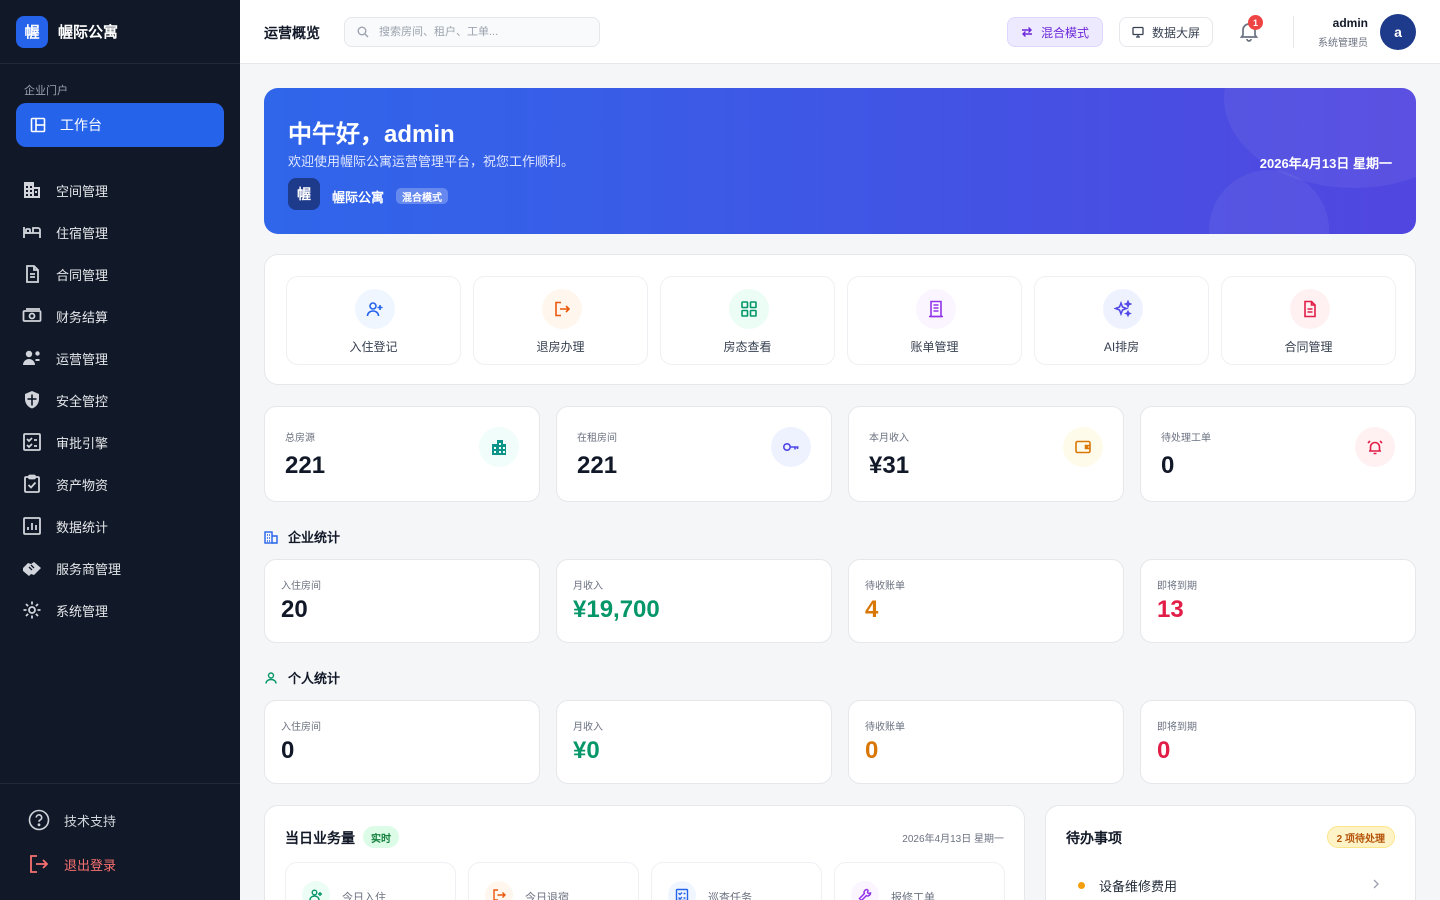 The image size is (1440, 900). Describe the element at coordinates (986, 742) in the screenshot. I see `personal-card-receivable: 待收账单 0` at that location.